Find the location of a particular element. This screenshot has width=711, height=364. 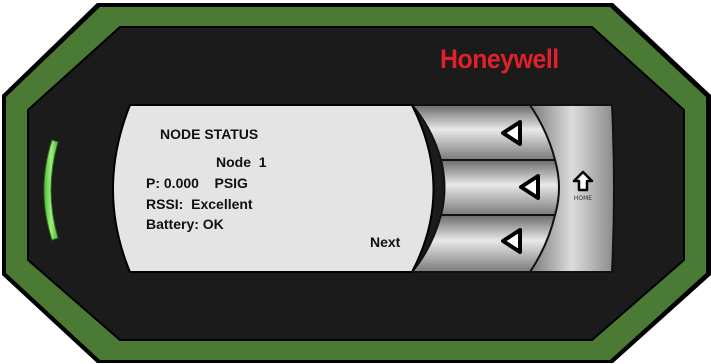

node-label: Node 1 is located at coordinates (241, 162).